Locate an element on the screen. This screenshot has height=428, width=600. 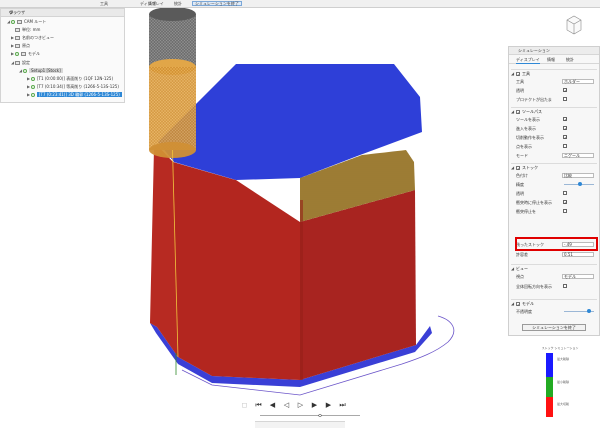
tab-info: 情報 is located at coordinates (551, 60).